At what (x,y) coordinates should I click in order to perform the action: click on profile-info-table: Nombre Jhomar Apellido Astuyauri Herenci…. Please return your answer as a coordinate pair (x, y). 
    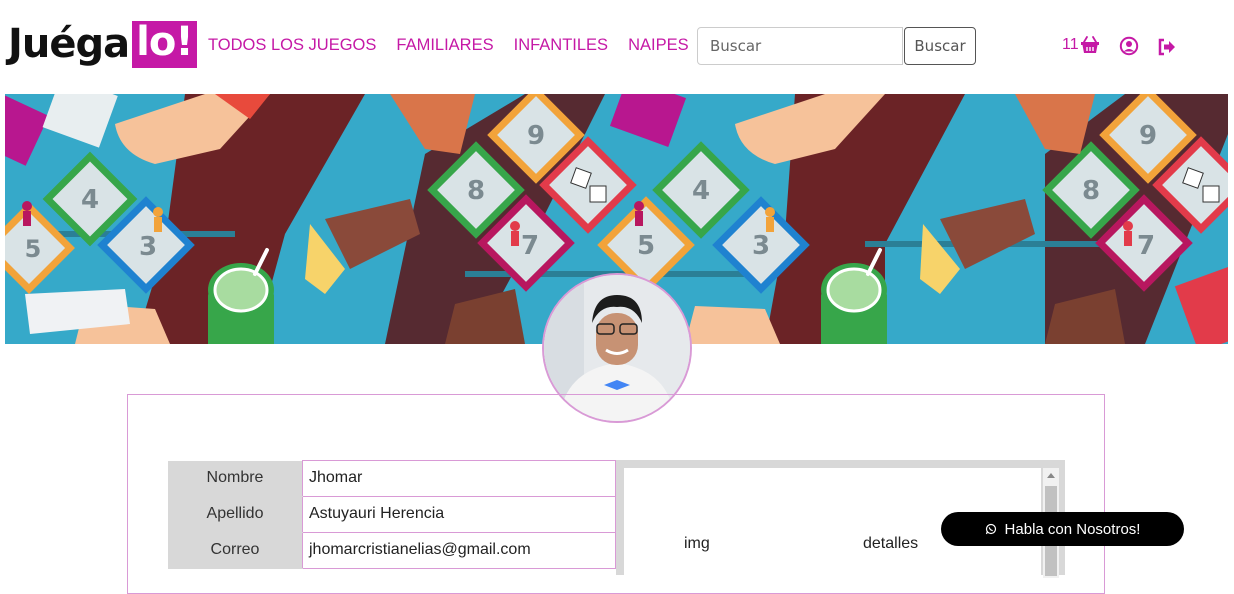
    Looking at the image, I should click on (392, 514).